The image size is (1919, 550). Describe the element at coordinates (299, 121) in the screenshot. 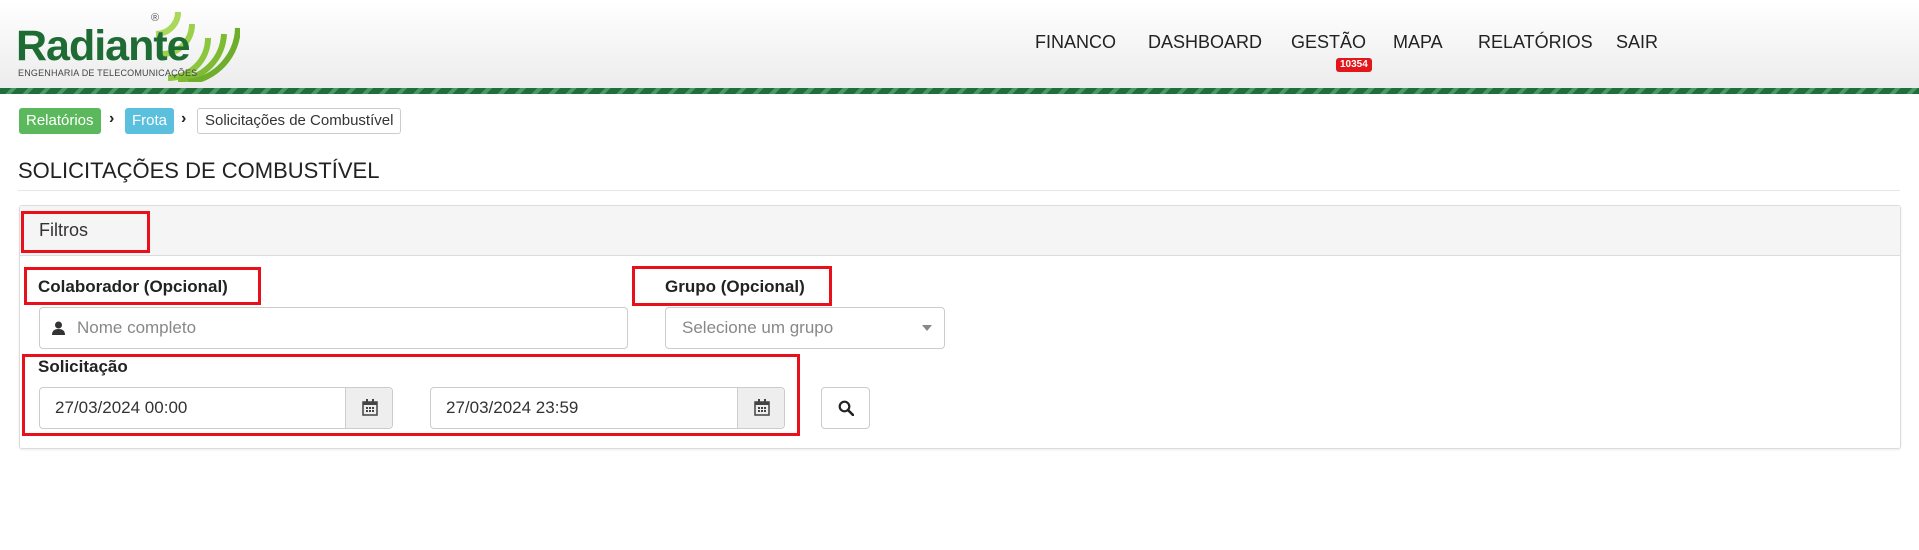

I see `breadcrumb-current: Solicitações de Combustível` at that location.